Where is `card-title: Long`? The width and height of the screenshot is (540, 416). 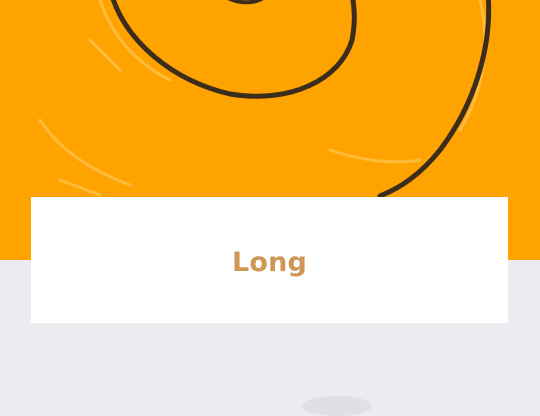
card-title: Long is located at coordinates (269, 262).